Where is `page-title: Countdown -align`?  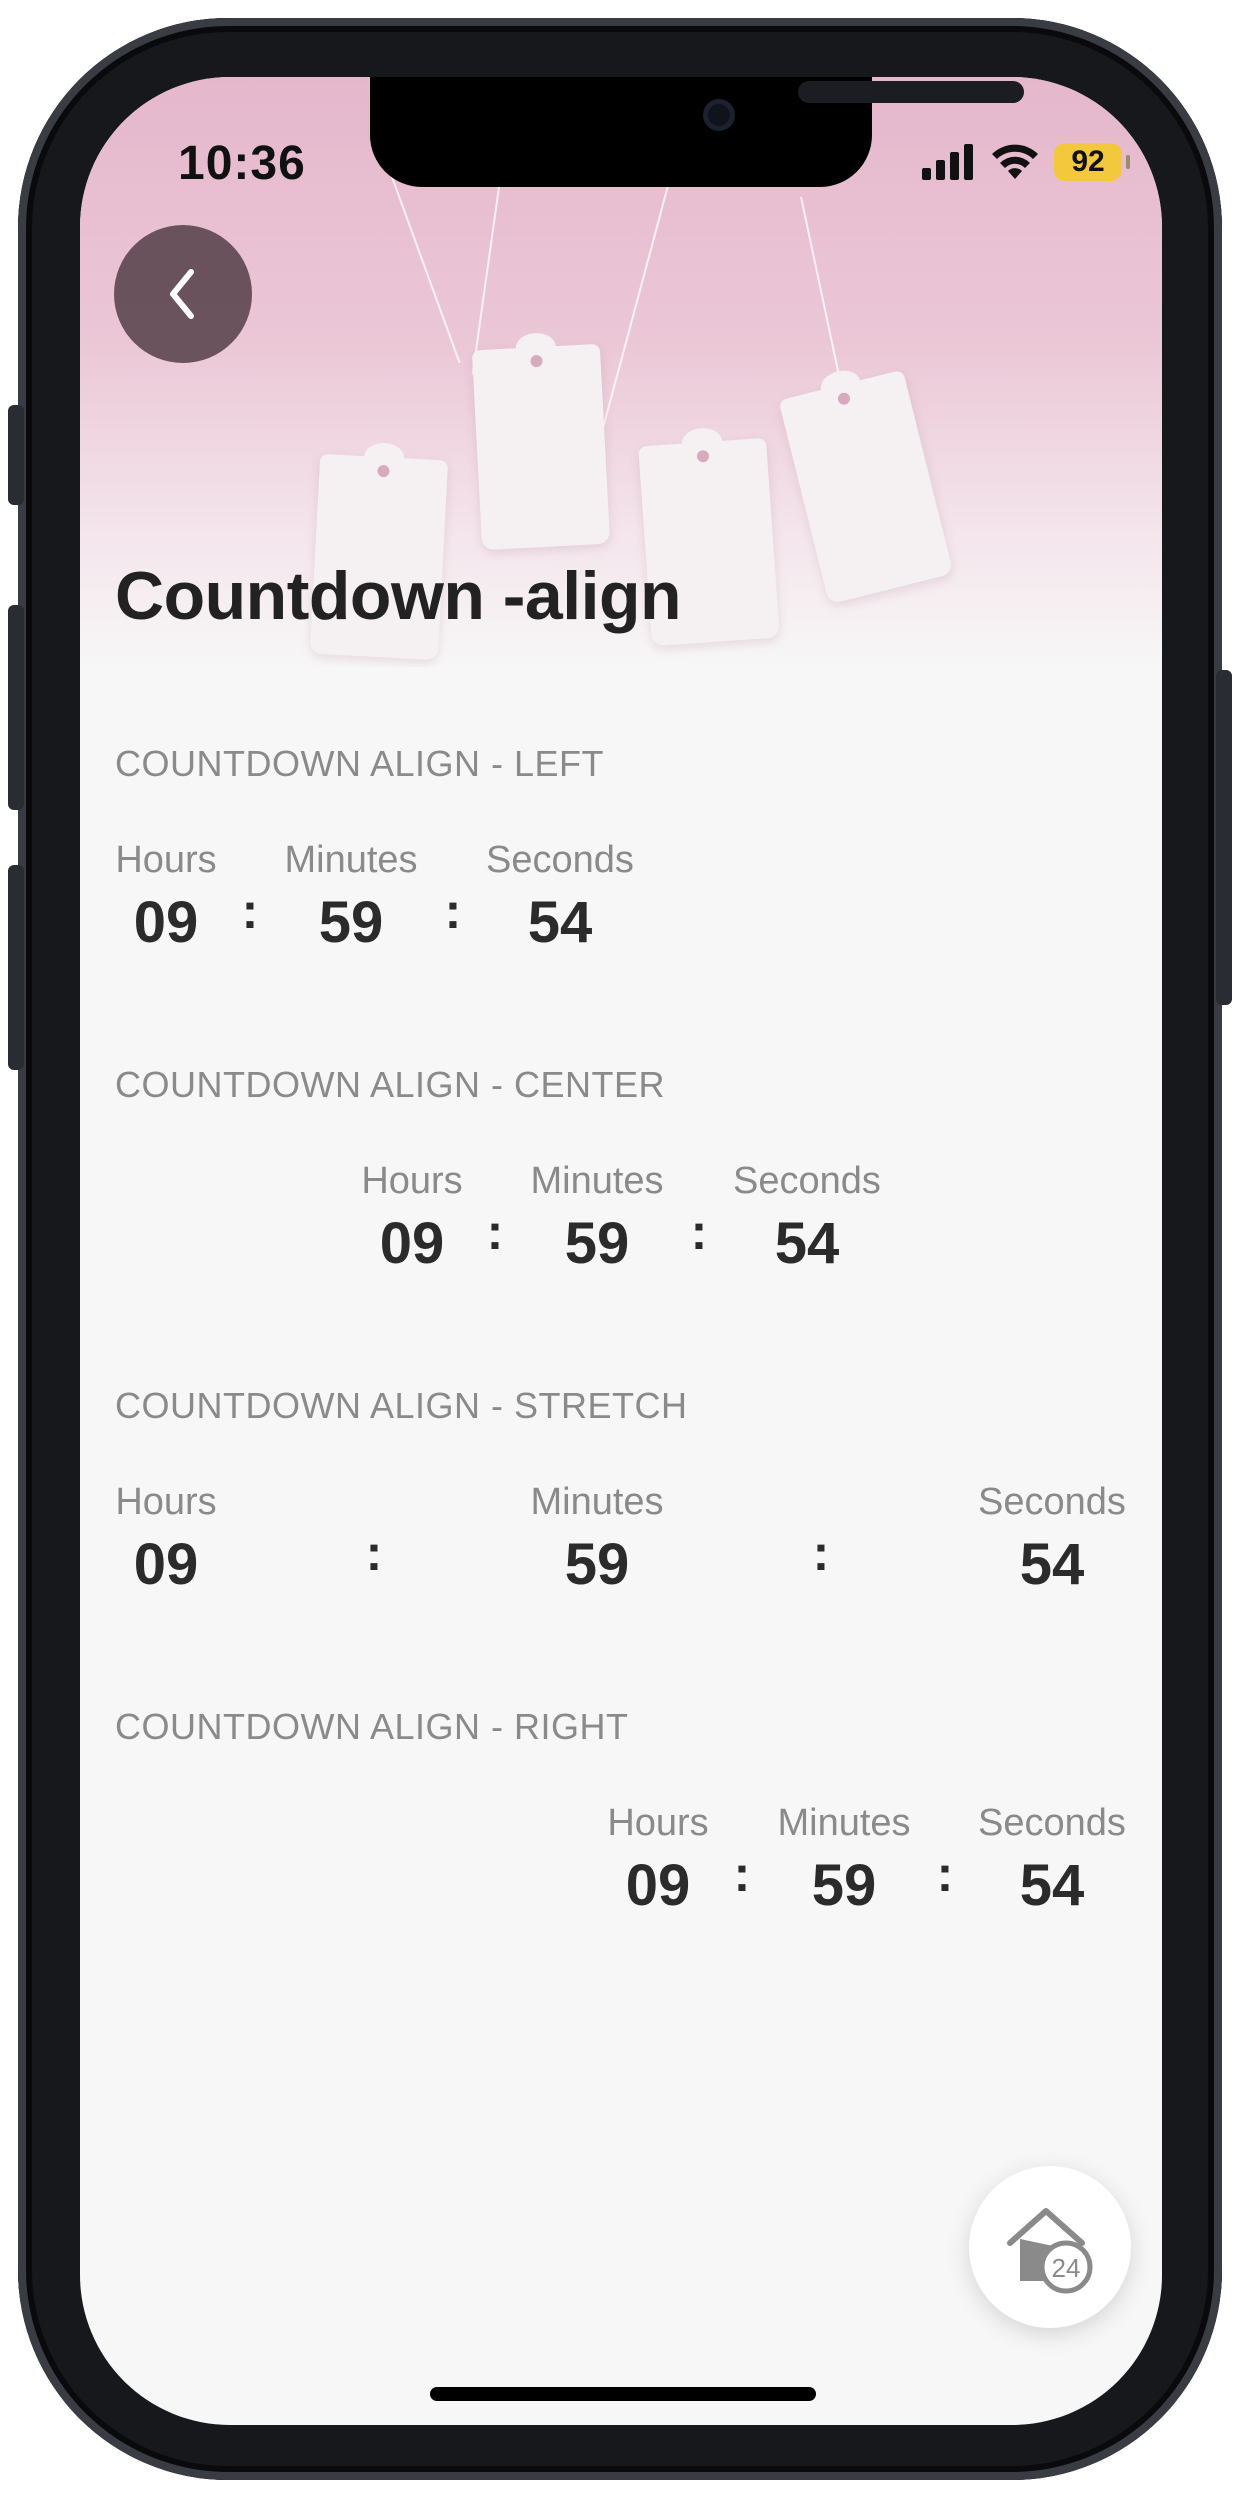
page-title: Countdown -align is located at coordinates (398, 596).